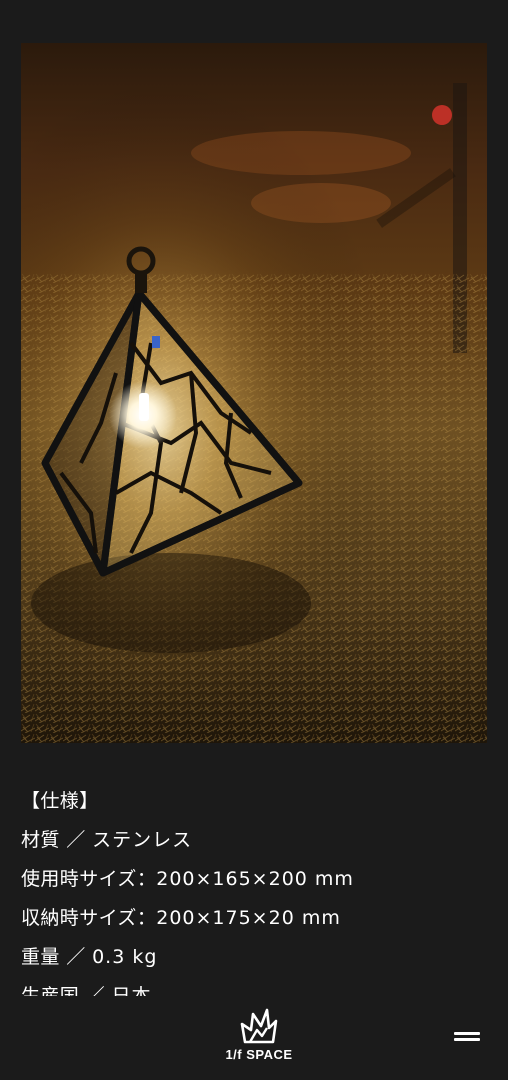 The height and width of the screenshot is (1080, 508). I want to click on brand-logo: 1/f SPACE, so click(259, 1036).